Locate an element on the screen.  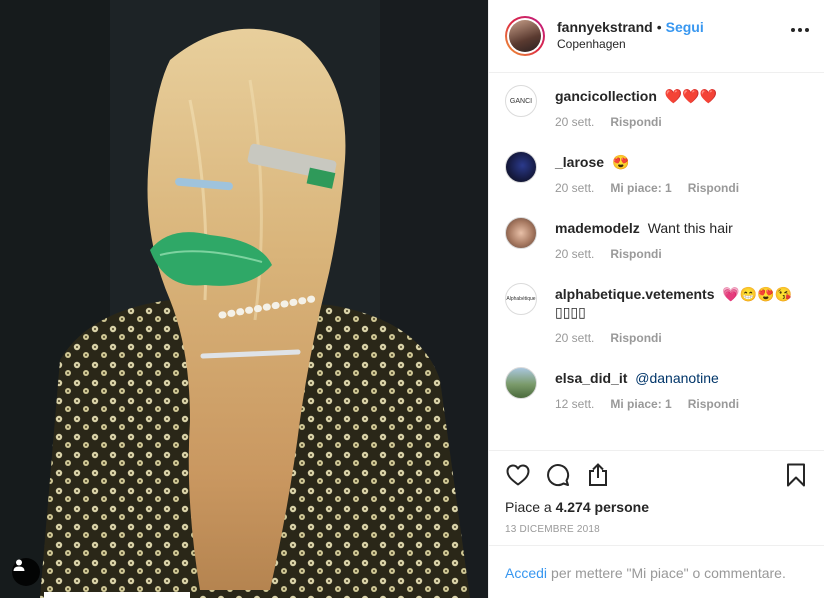
login-link: Accedi is located at coordinates (526, 573).